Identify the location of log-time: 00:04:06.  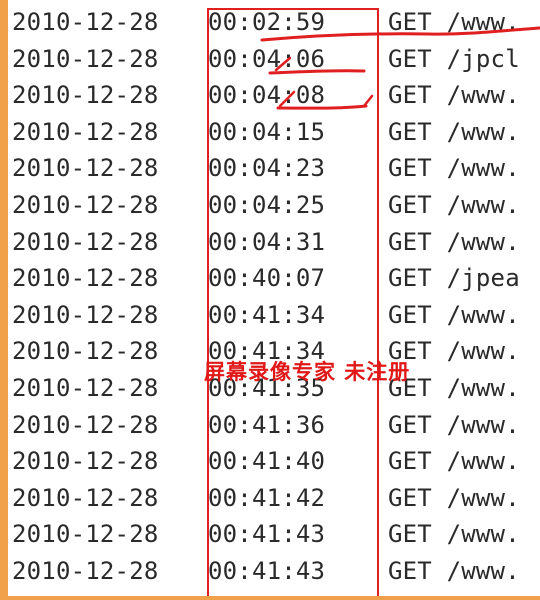
(267, 58).